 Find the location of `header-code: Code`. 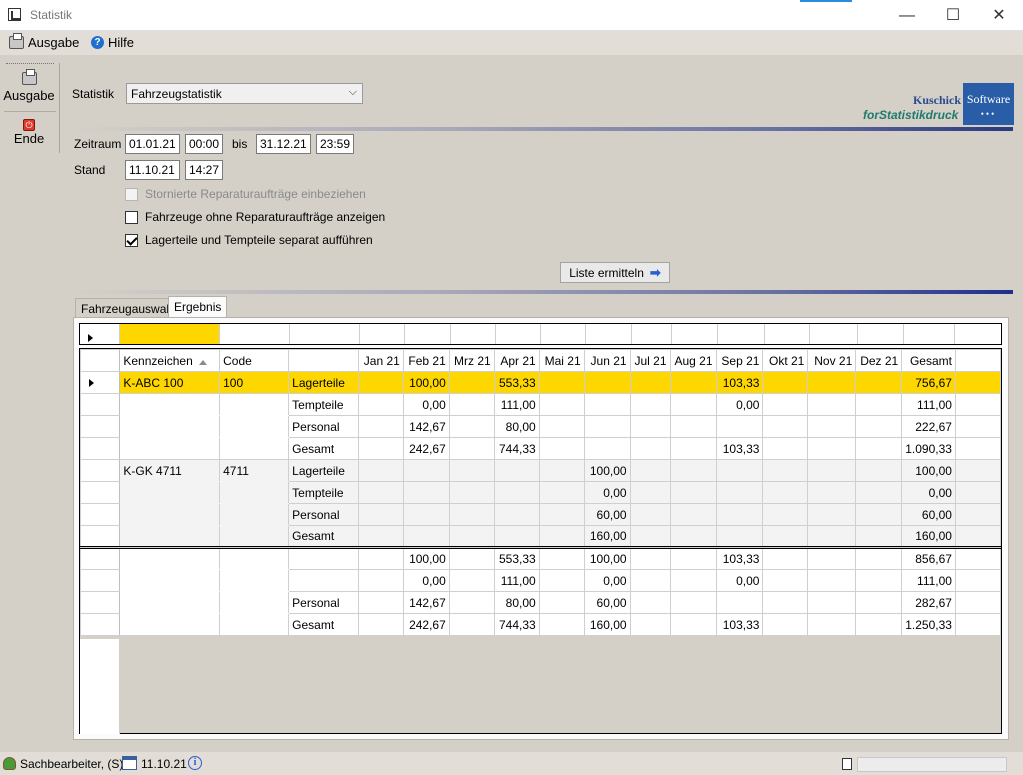

header-code: Code is located at coordinates (254, 360).